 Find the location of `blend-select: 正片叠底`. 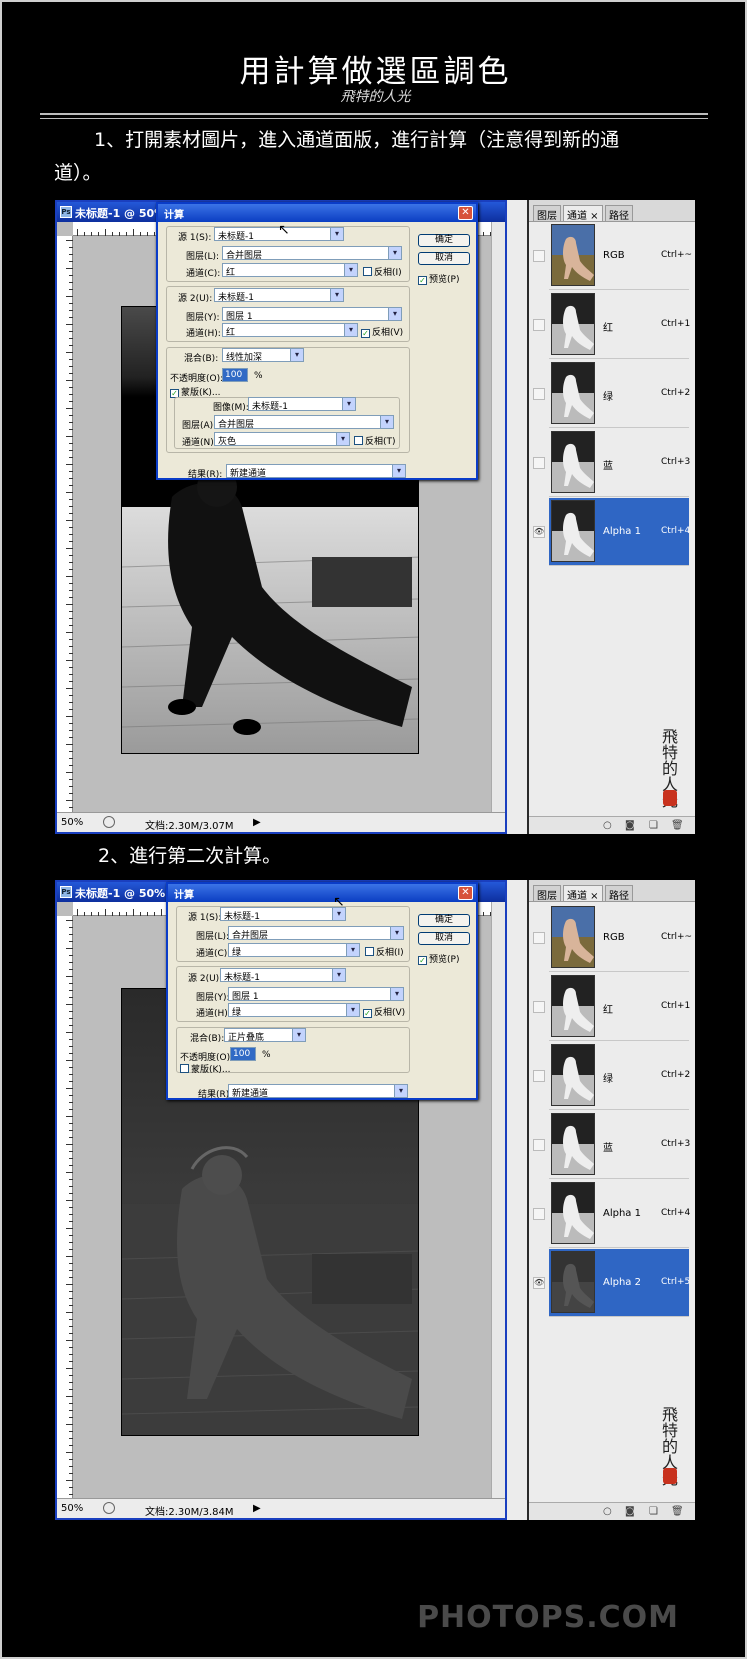

blend-select: 正片叠底 is located at coordinates (265, 1035).